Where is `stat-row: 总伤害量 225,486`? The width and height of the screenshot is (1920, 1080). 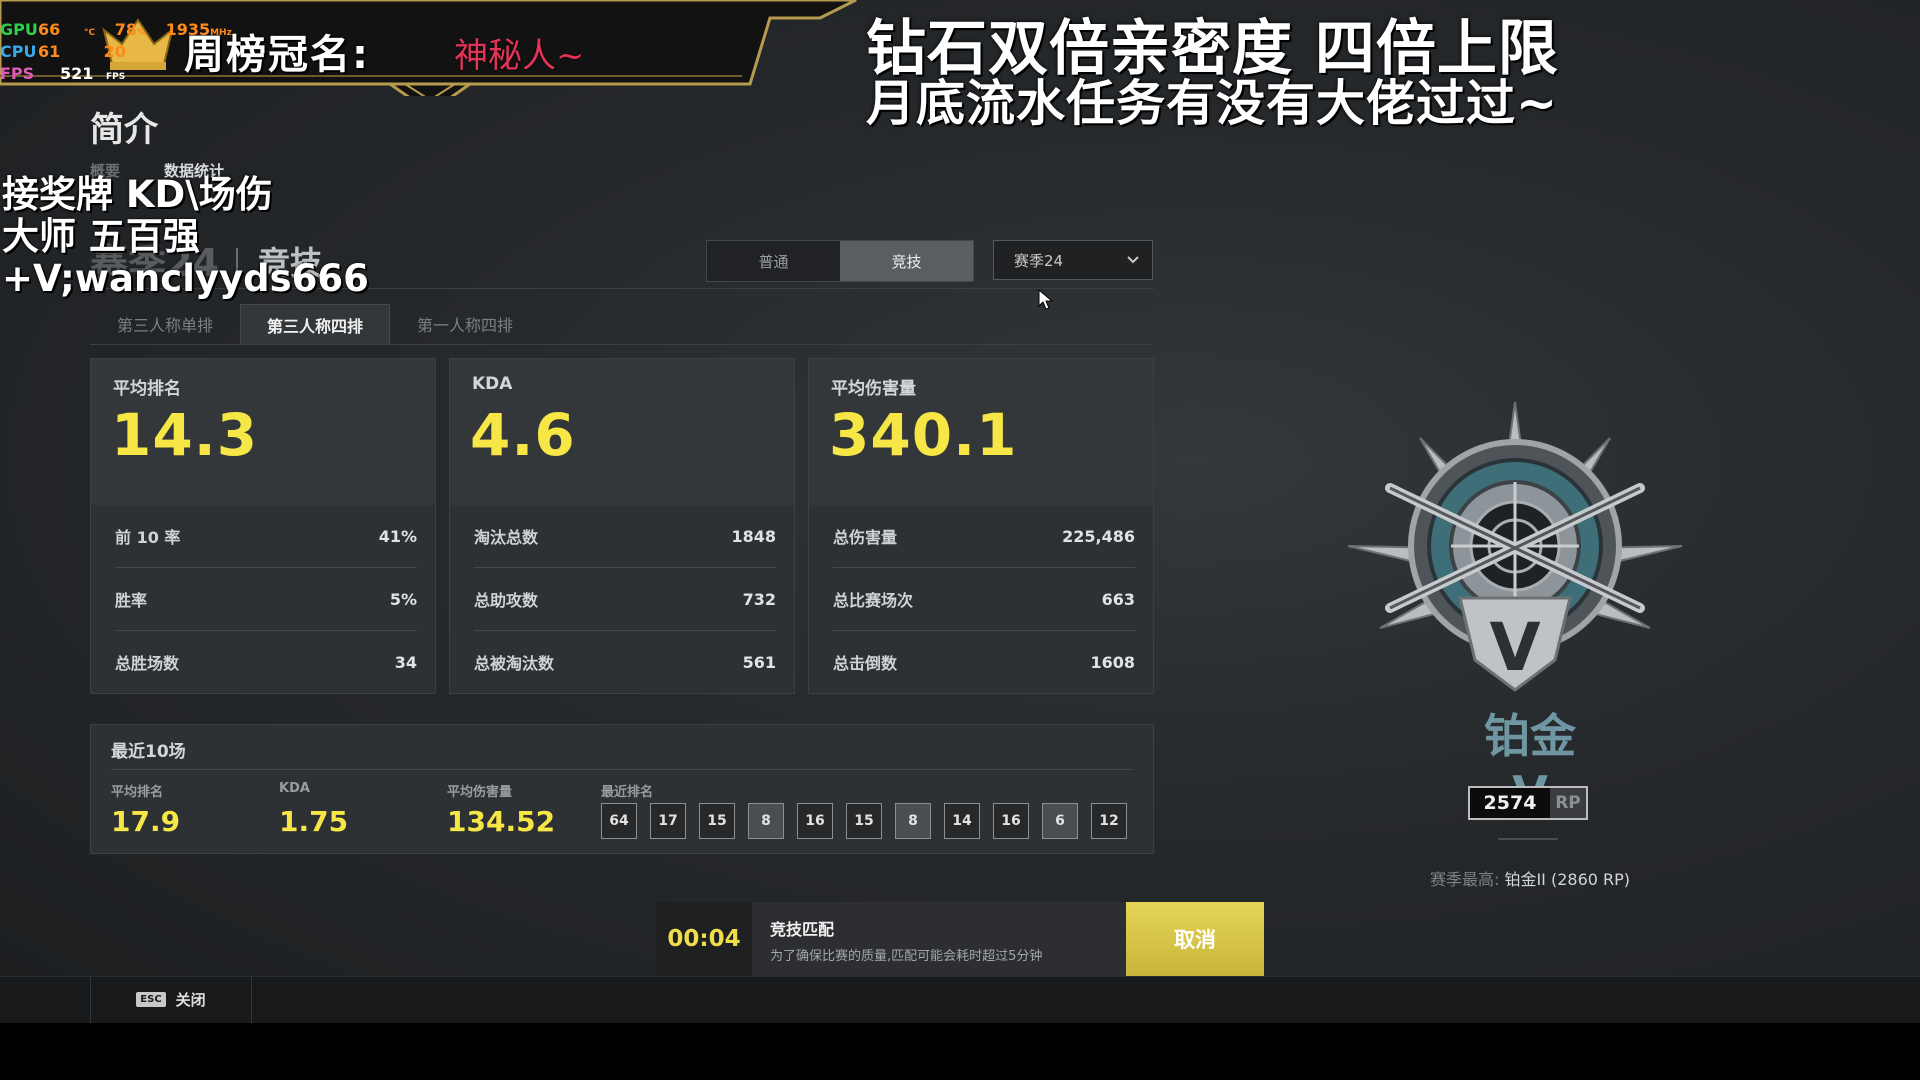 stat-row: 总伤害量 225,486 is located at coordinates (984, 536).